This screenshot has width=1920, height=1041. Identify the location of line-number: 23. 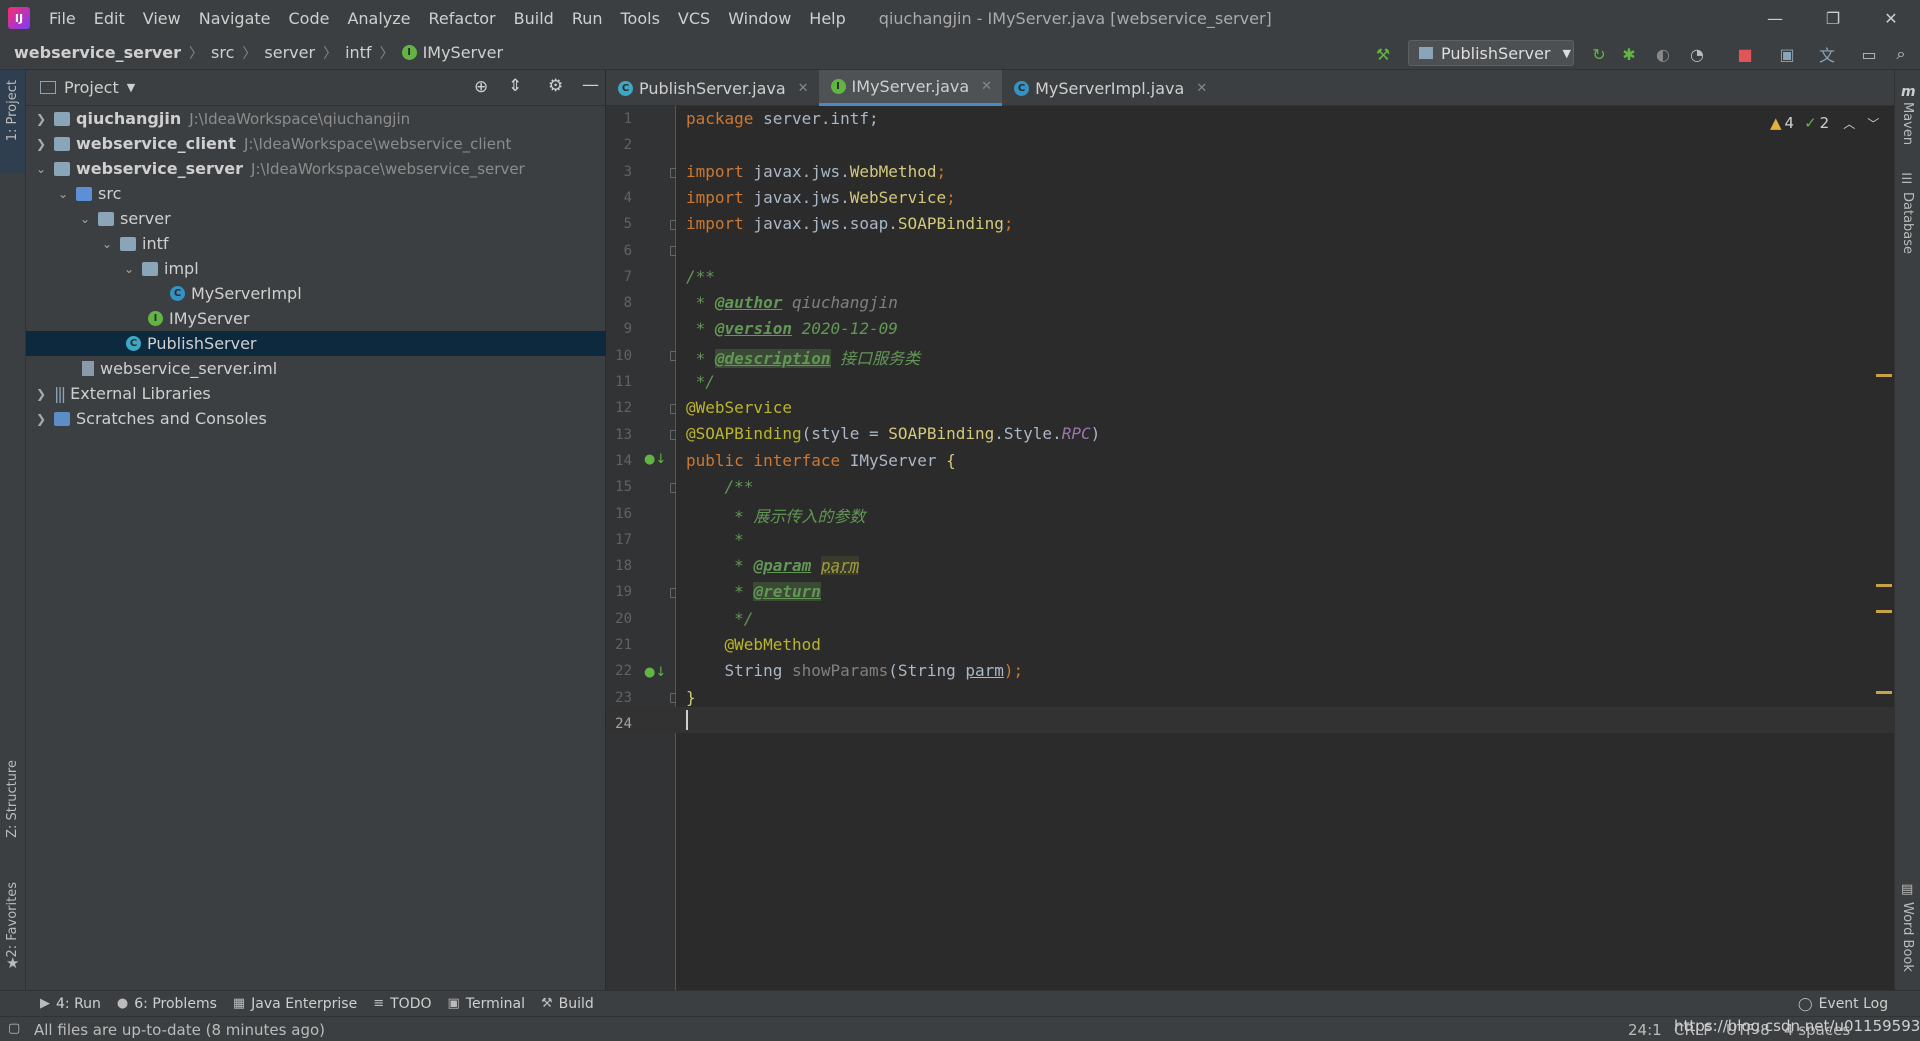
(623, 697).